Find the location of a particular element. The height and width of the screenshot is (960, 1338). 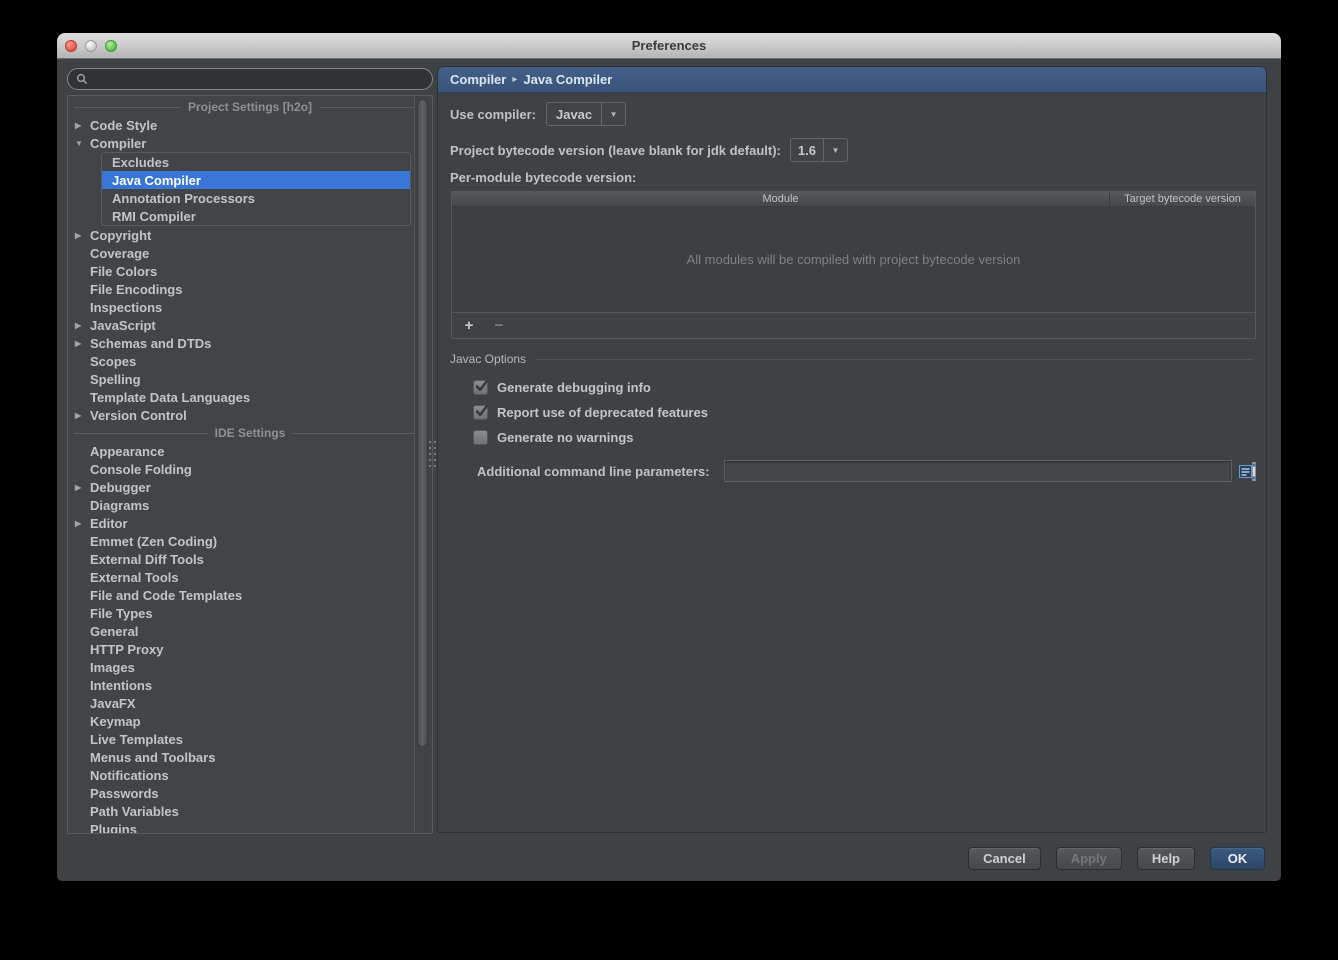

expand-editor-icon is located at coordinates (1247, 471).